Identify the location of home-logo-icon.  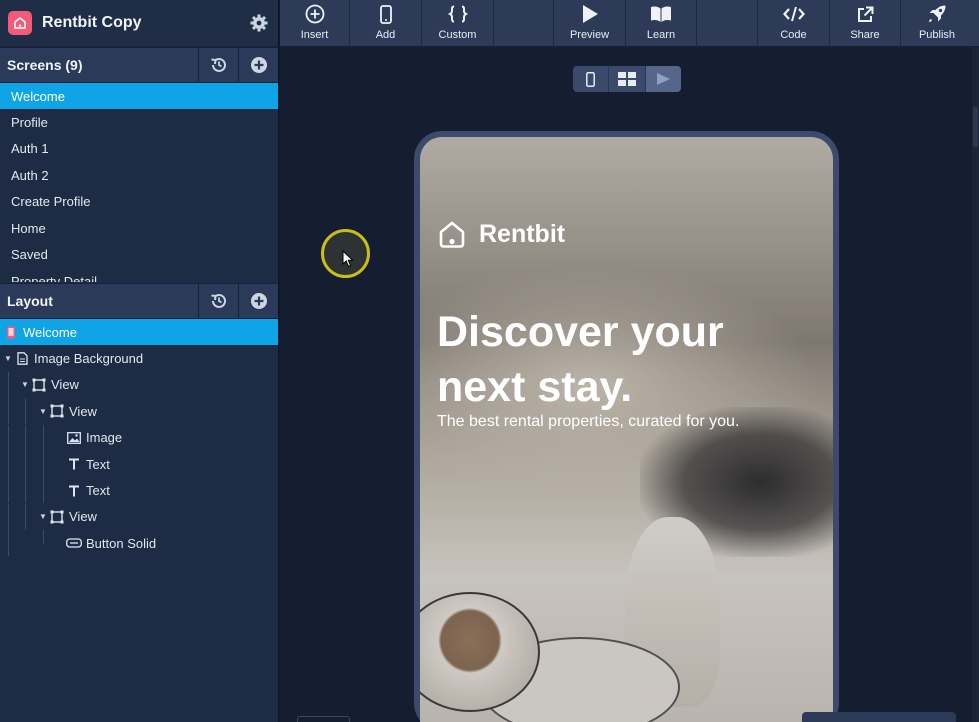
(452, 234).